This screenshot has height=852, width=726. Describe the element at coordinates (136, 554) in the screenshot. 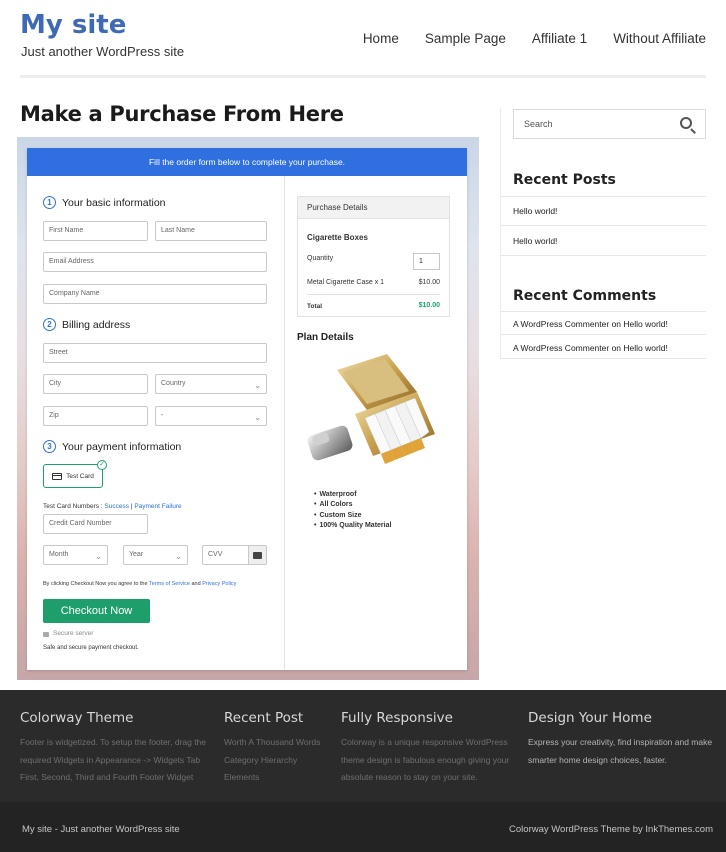

I see `year-select-value: Year` at that location.